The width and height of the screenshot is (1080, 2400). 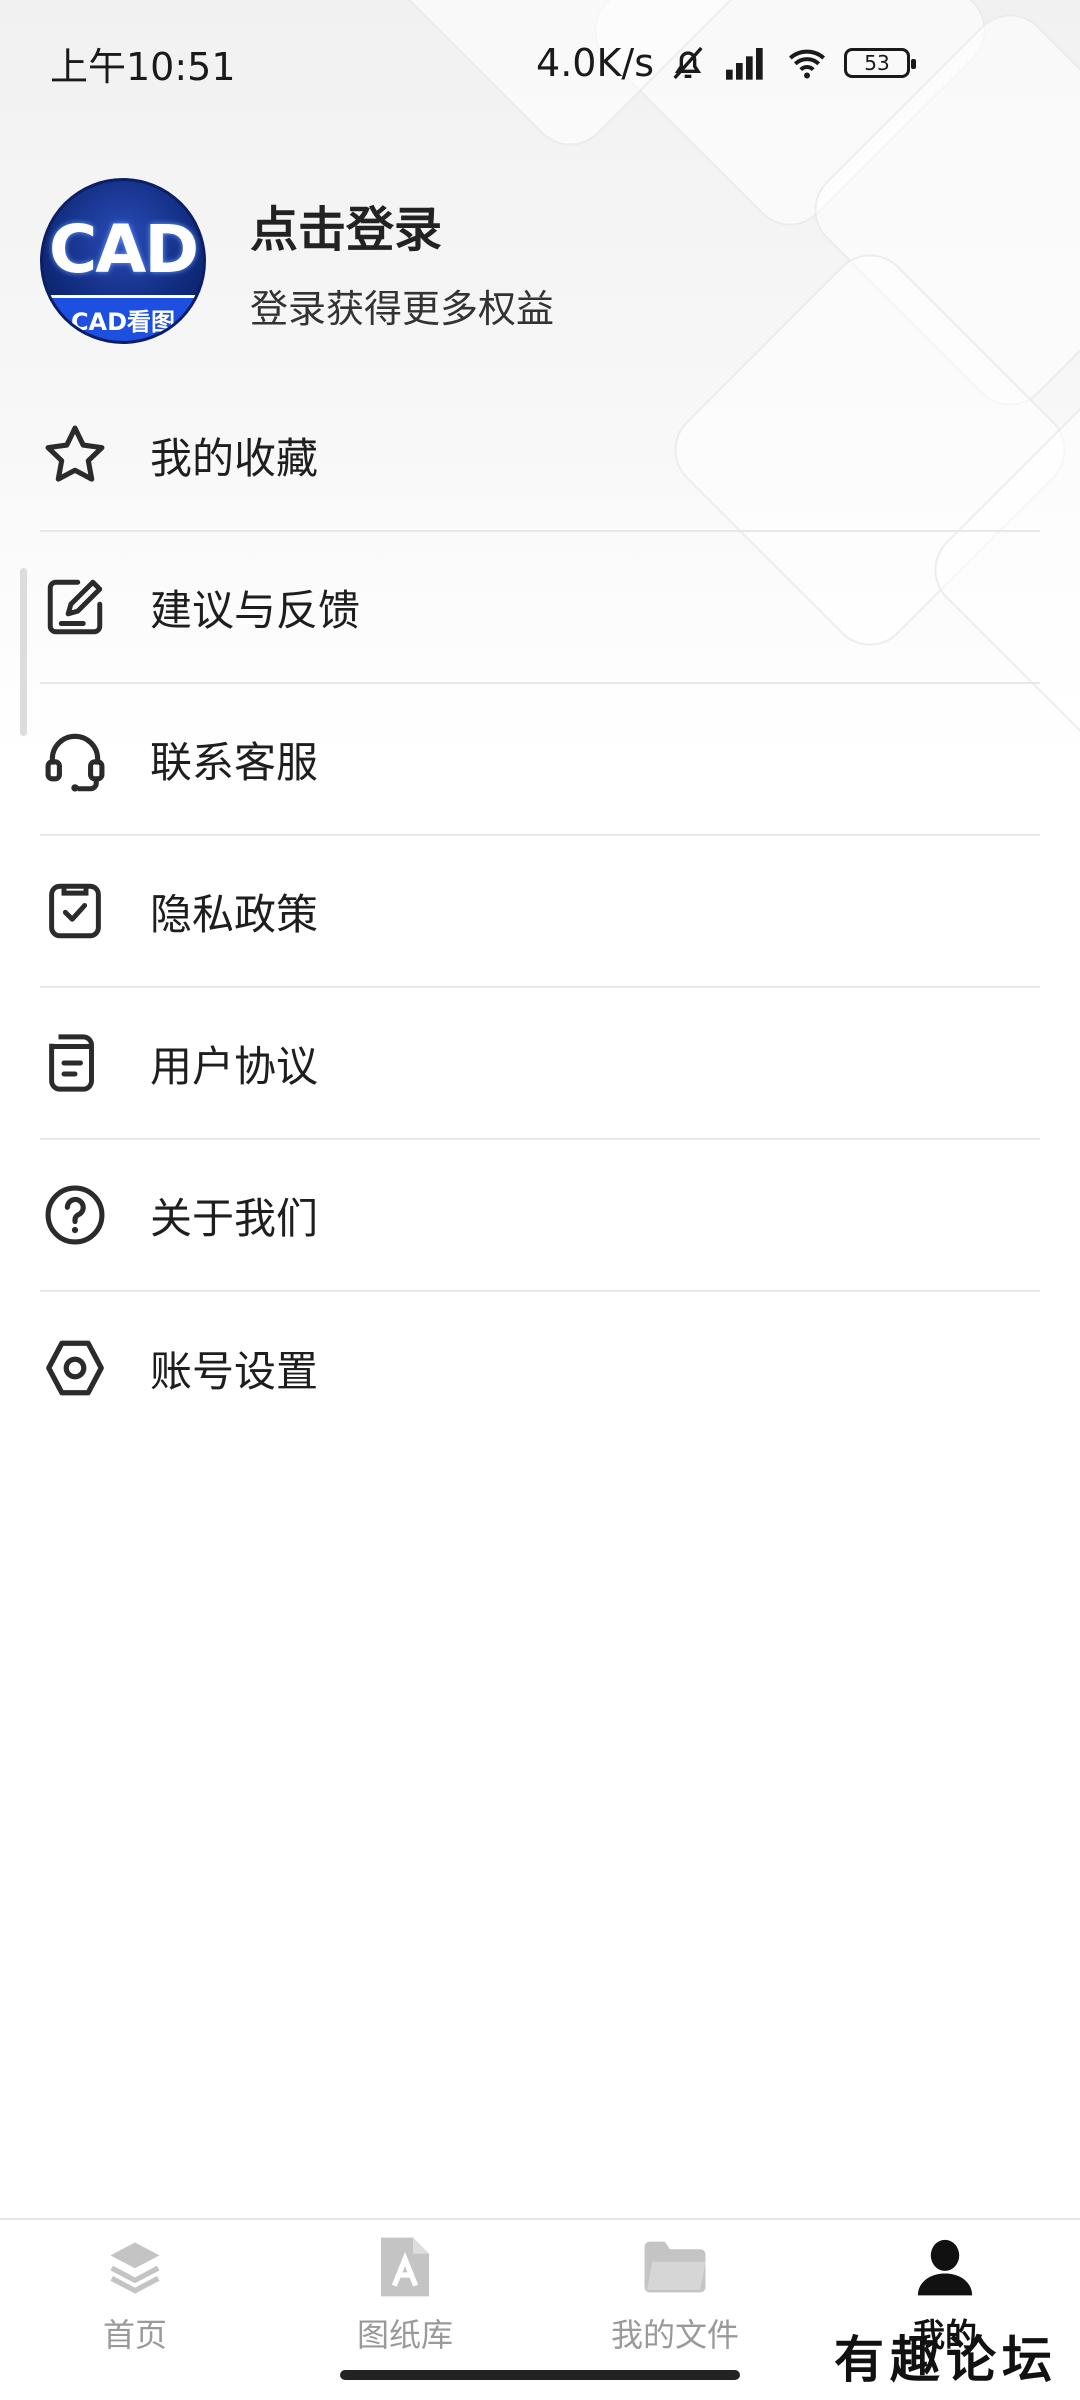 What do you see at coordinates (540, 760) in the screenshot?
I see `menu-item-customer-service: 联系客服` at bounding box center [540, 760].